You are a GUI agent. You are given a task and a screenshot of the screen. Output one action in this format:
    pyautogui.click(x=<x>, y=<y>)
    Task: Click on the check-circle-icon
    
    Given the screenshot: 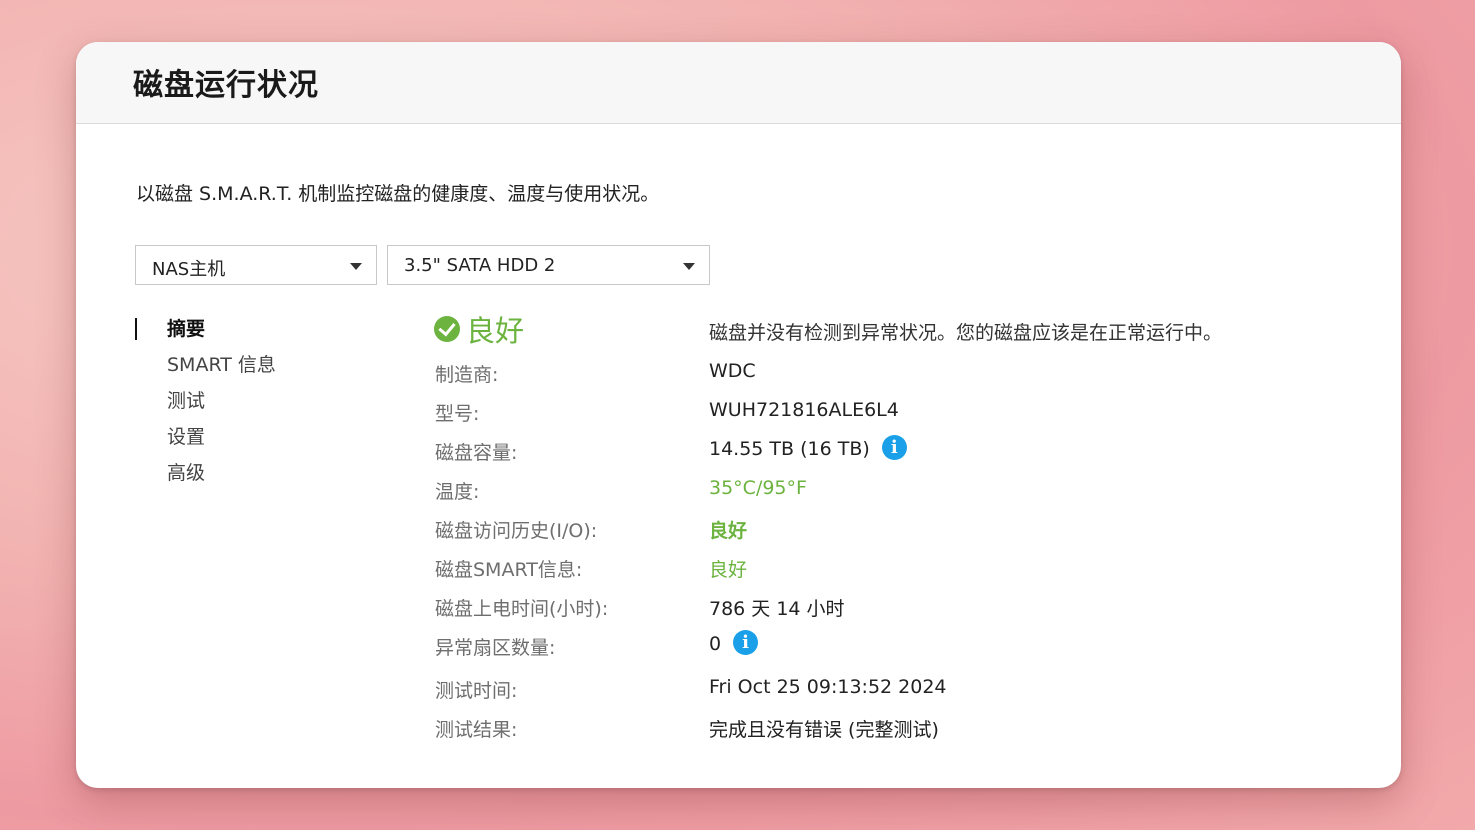 What is the action you would take?
    pyautogui.click(x=447, y=329)
    